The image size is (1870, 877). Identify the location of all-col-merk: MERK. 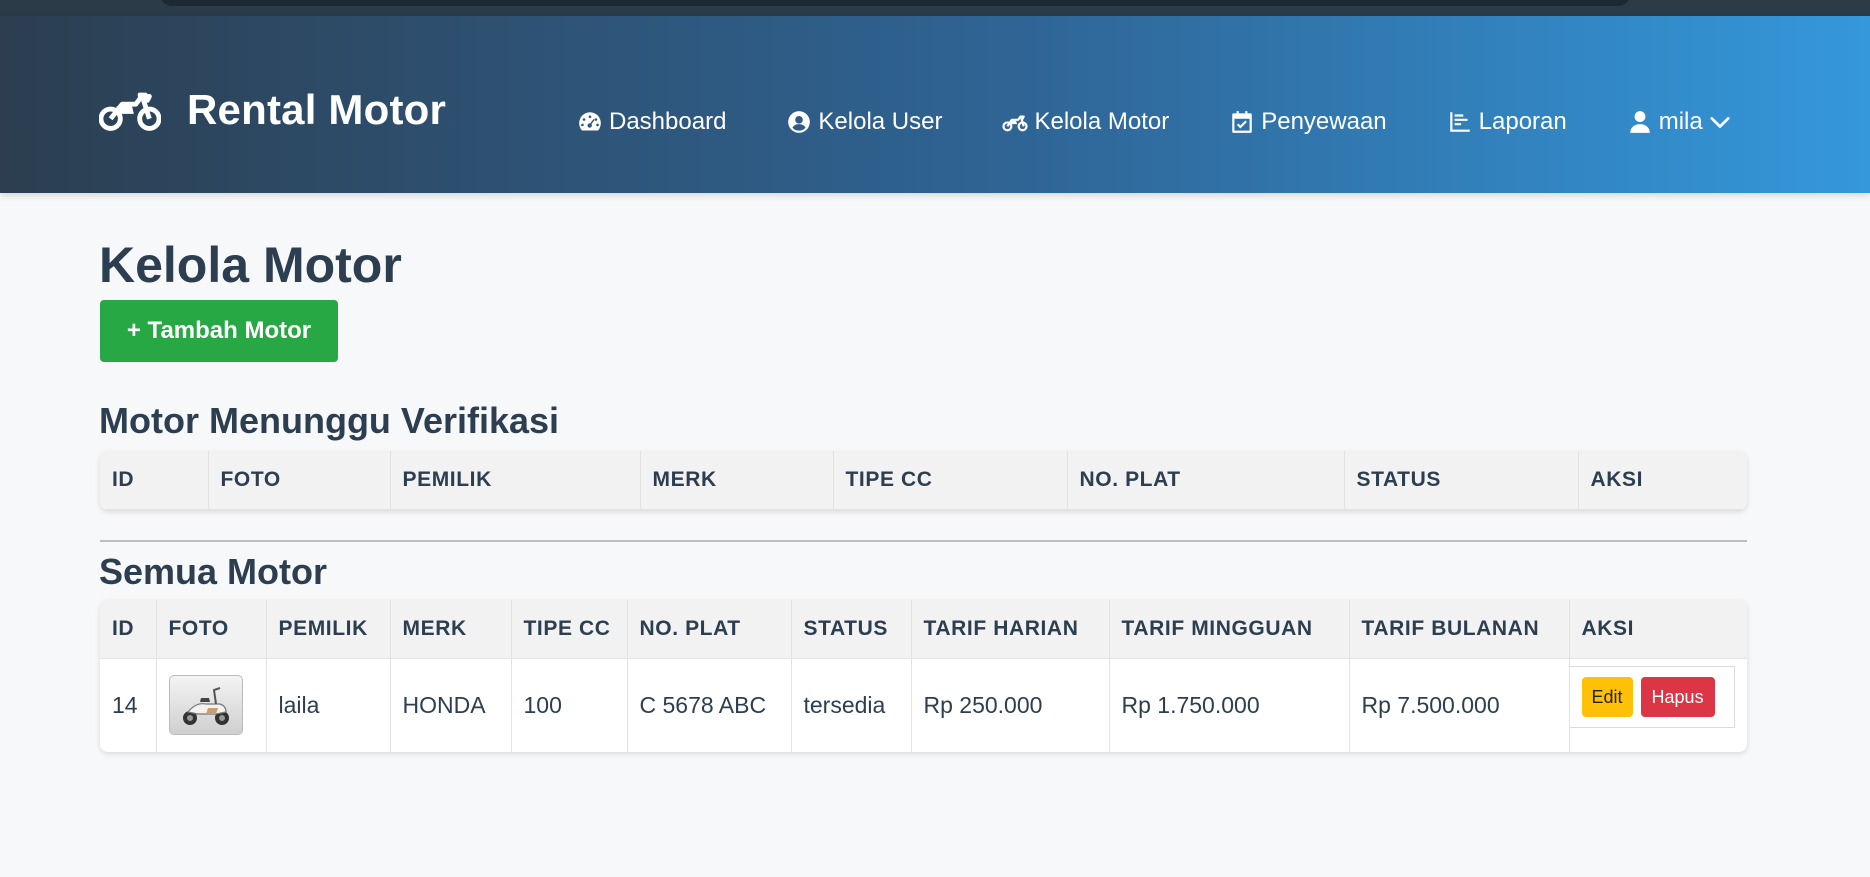
(451, 629).